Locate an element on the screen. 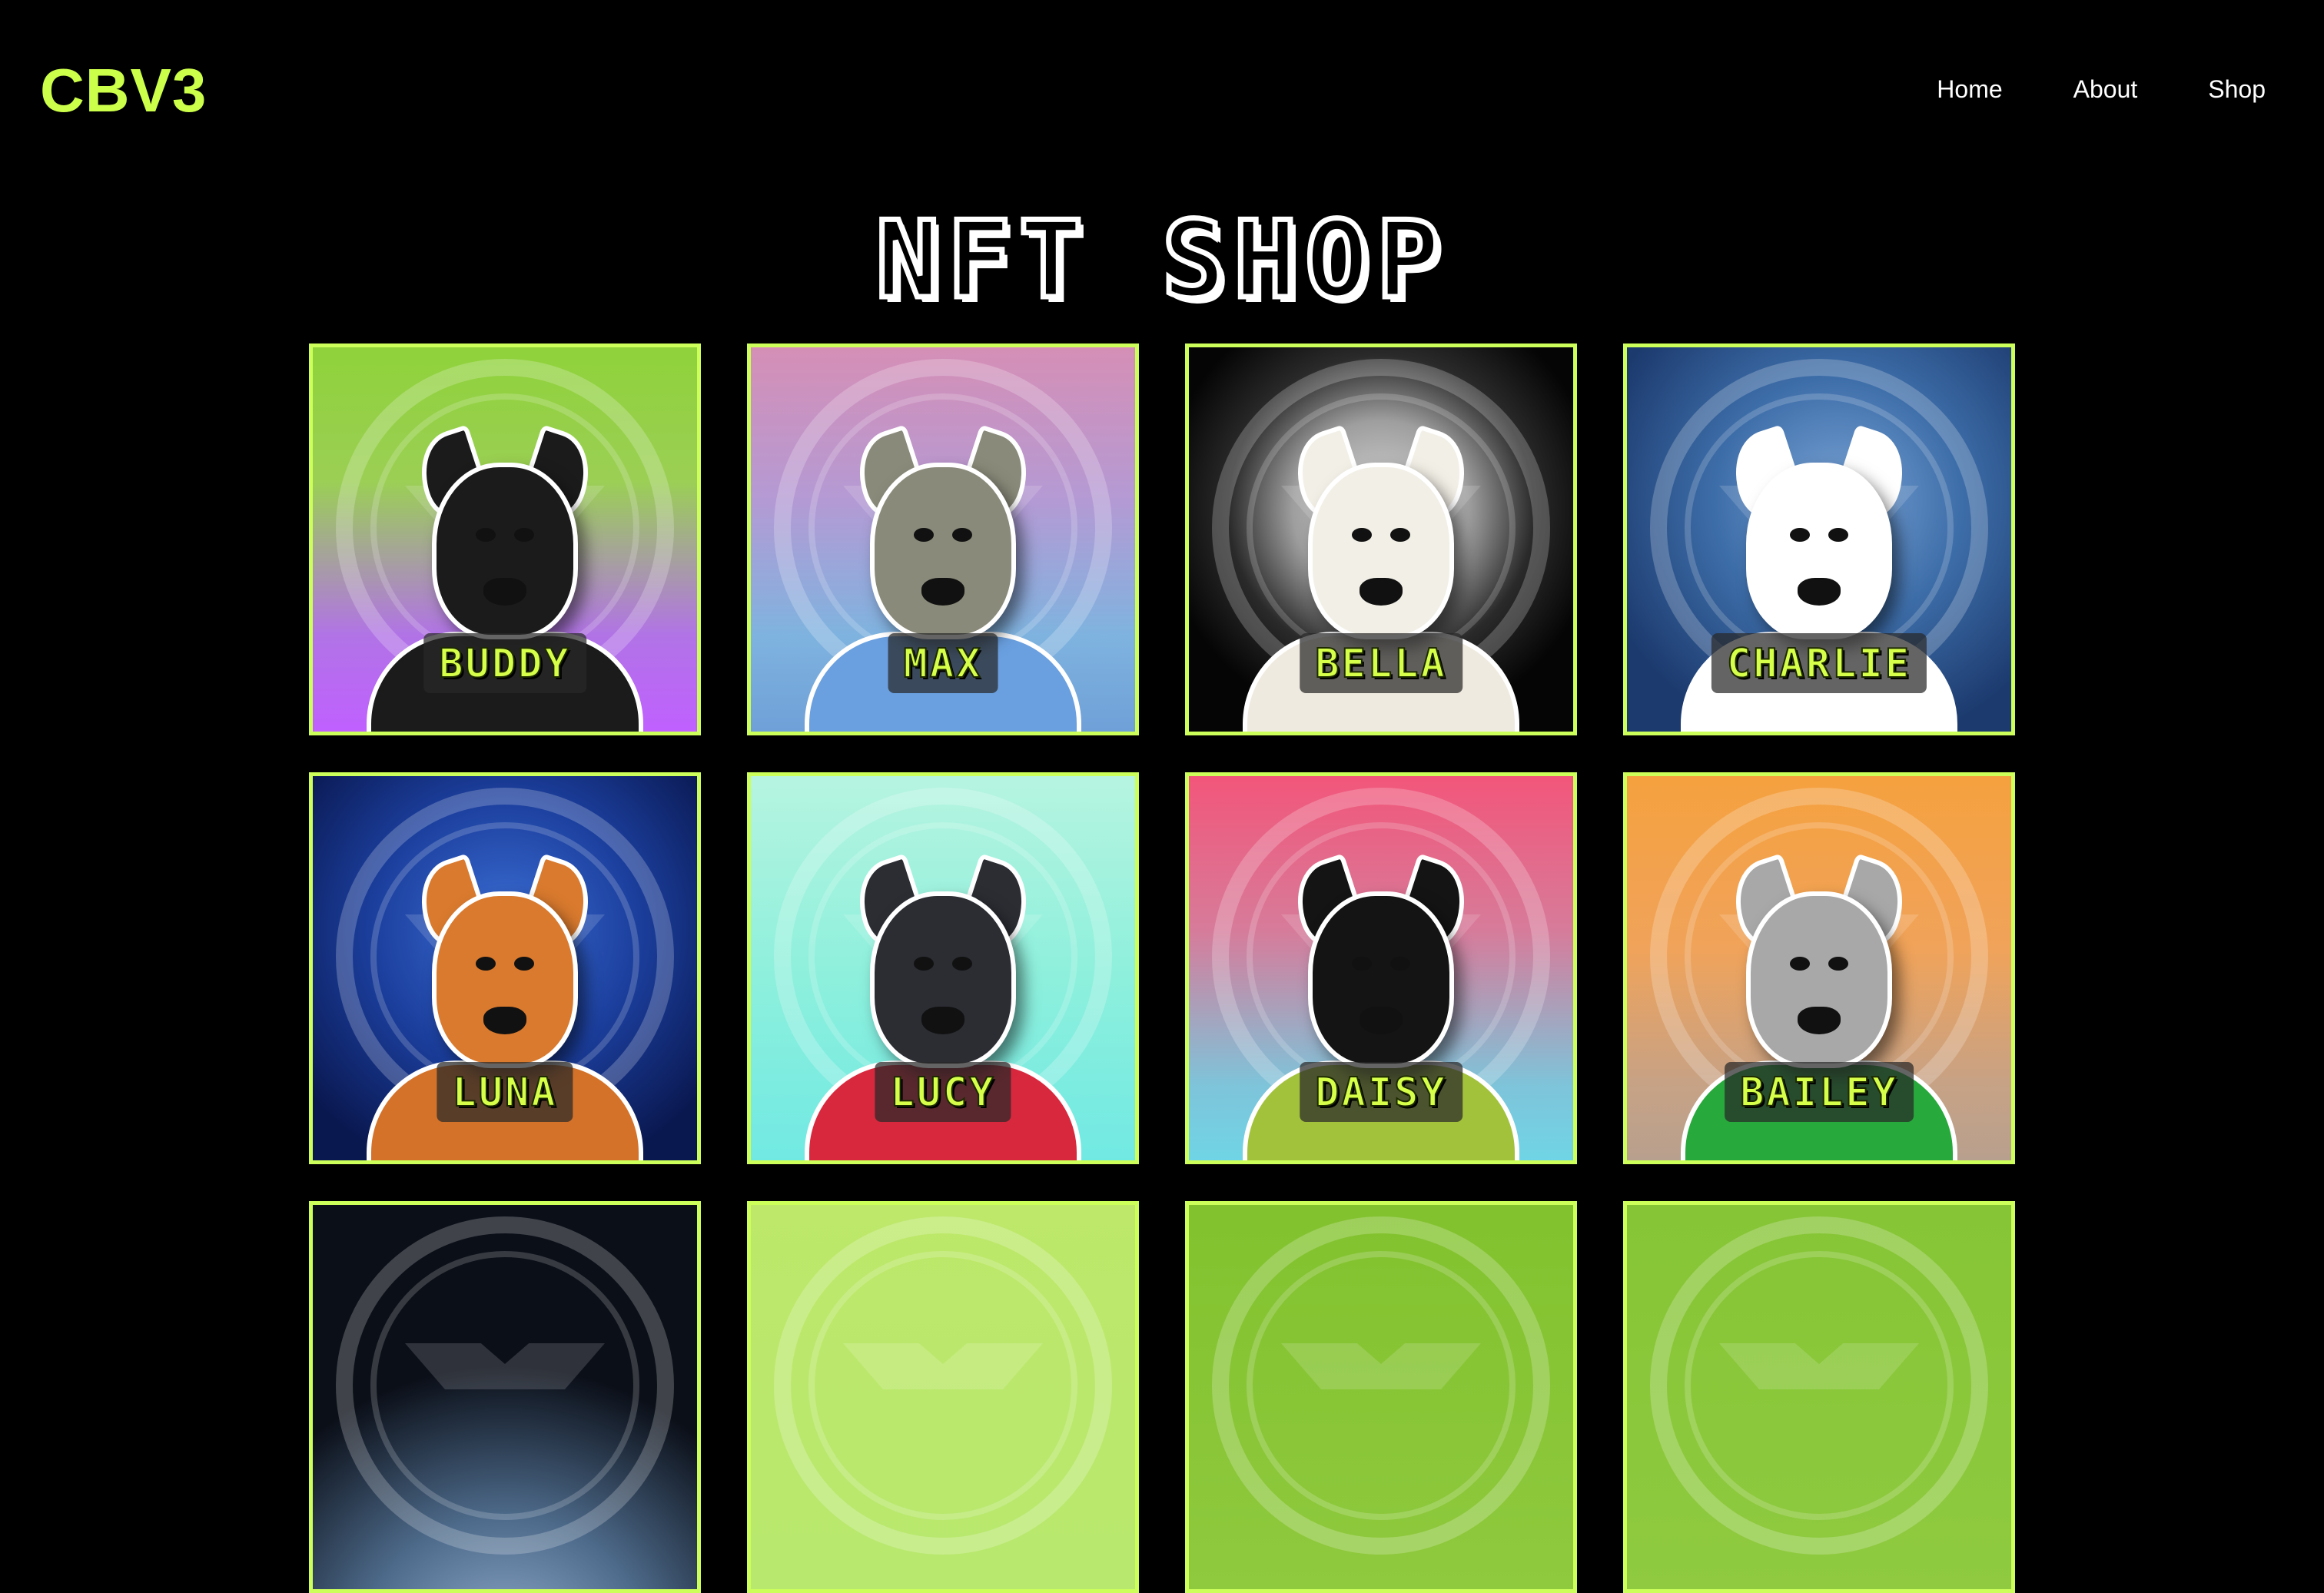 This screenshot has width=2324, height=1593. site-header: CBV3 Home About Shop is located at coordinates (1162, 92).